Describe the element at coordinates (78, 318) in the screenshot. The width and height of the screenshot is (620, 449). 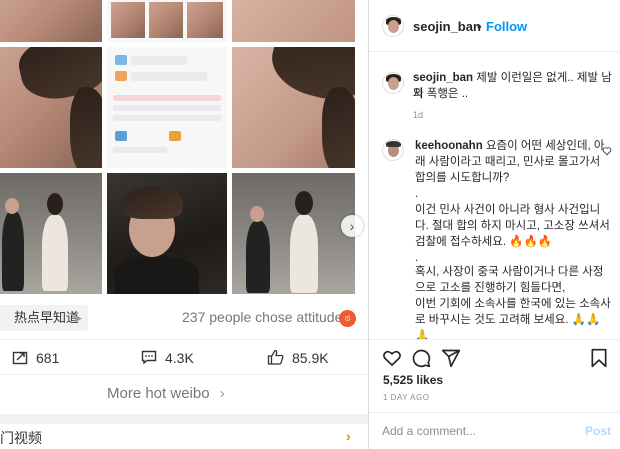
I see `tag-arrow-icon: ▶` at that location.